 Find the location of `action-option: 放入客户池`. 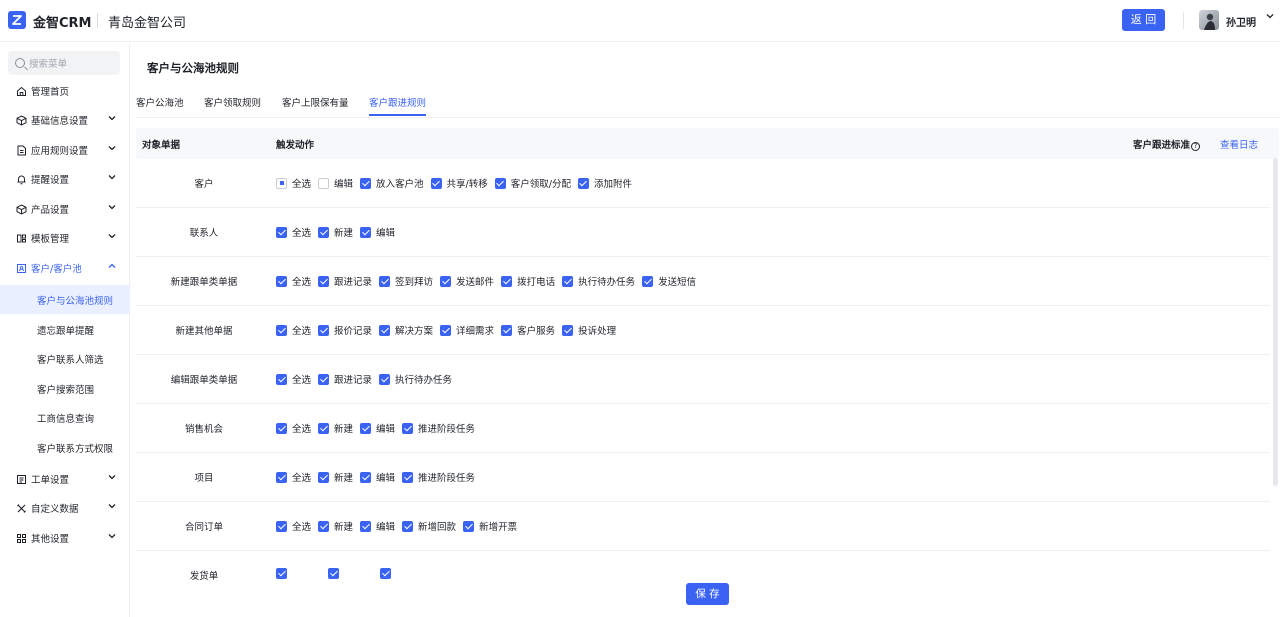

action-option: 放入客户池 is located at coordinates (392, 183).